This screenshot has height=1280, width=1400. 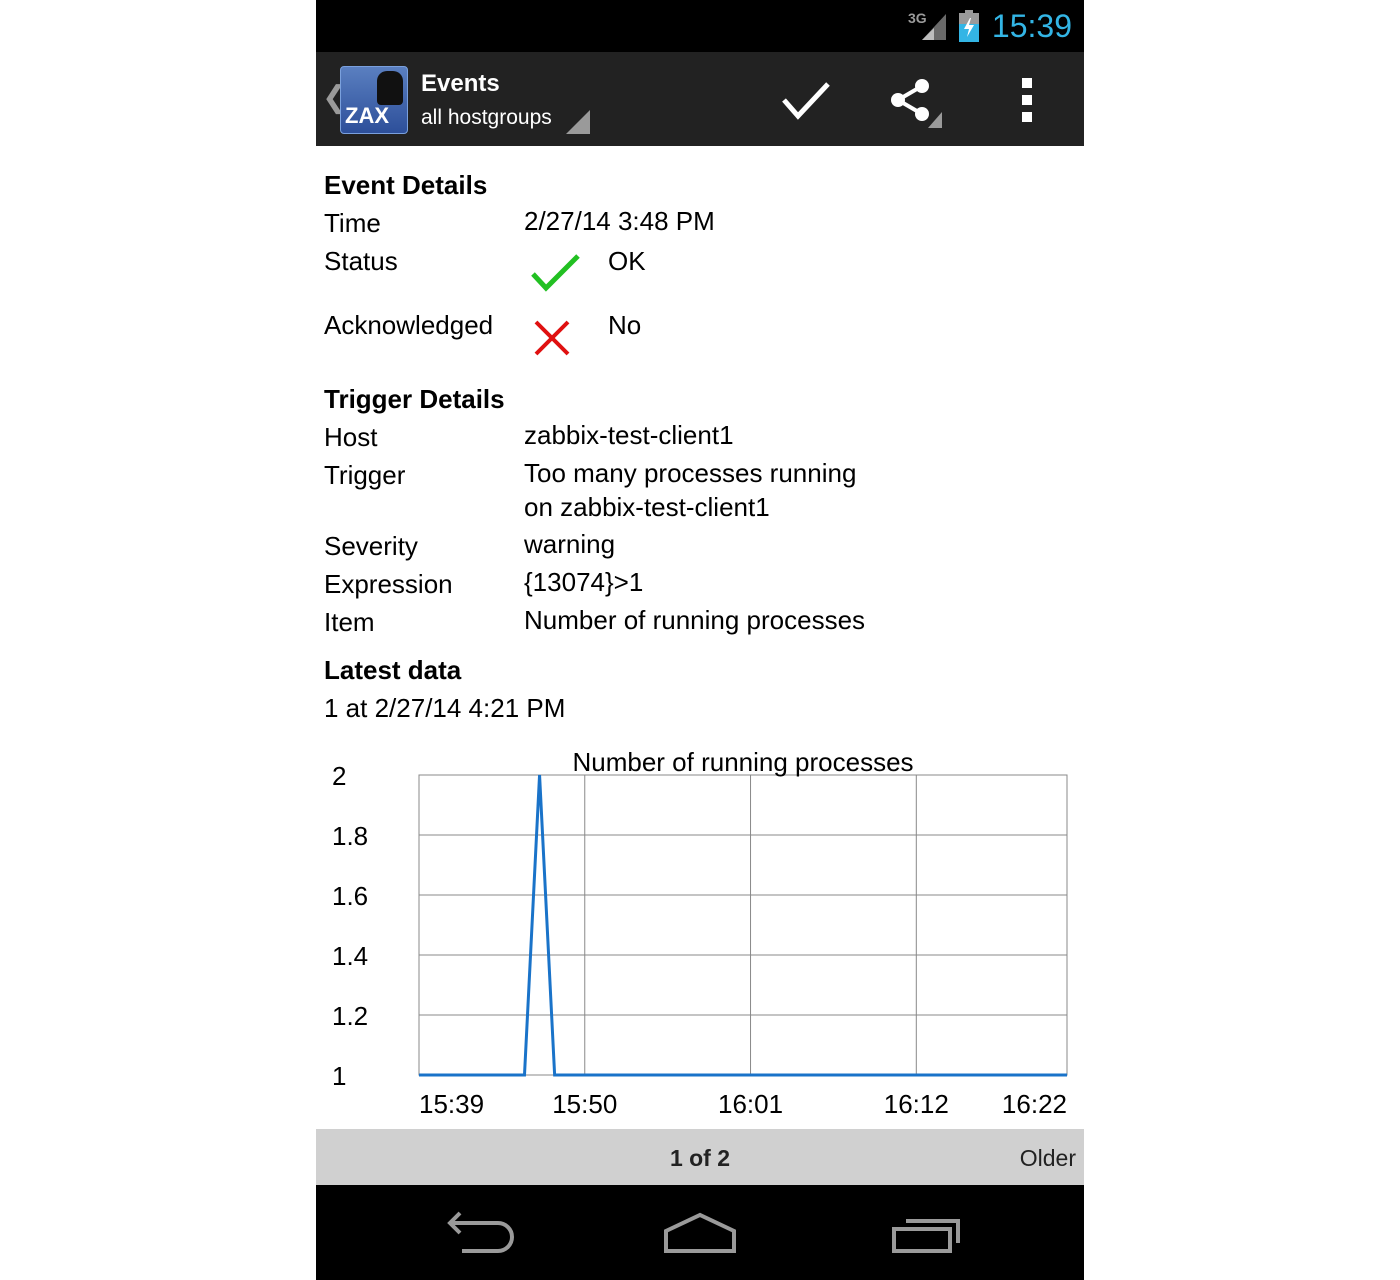 I want to click on y-tick-label: 1.6, so click(x=350, y=896).